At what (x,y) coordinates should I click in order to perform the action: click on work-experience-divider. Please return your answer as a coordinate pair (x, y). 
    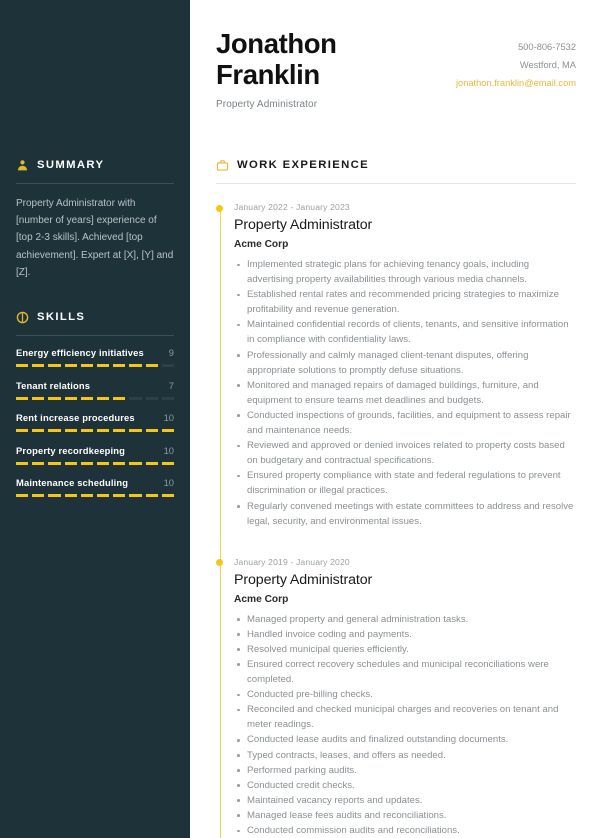
    Looking at the image, I should click on (396, 183).